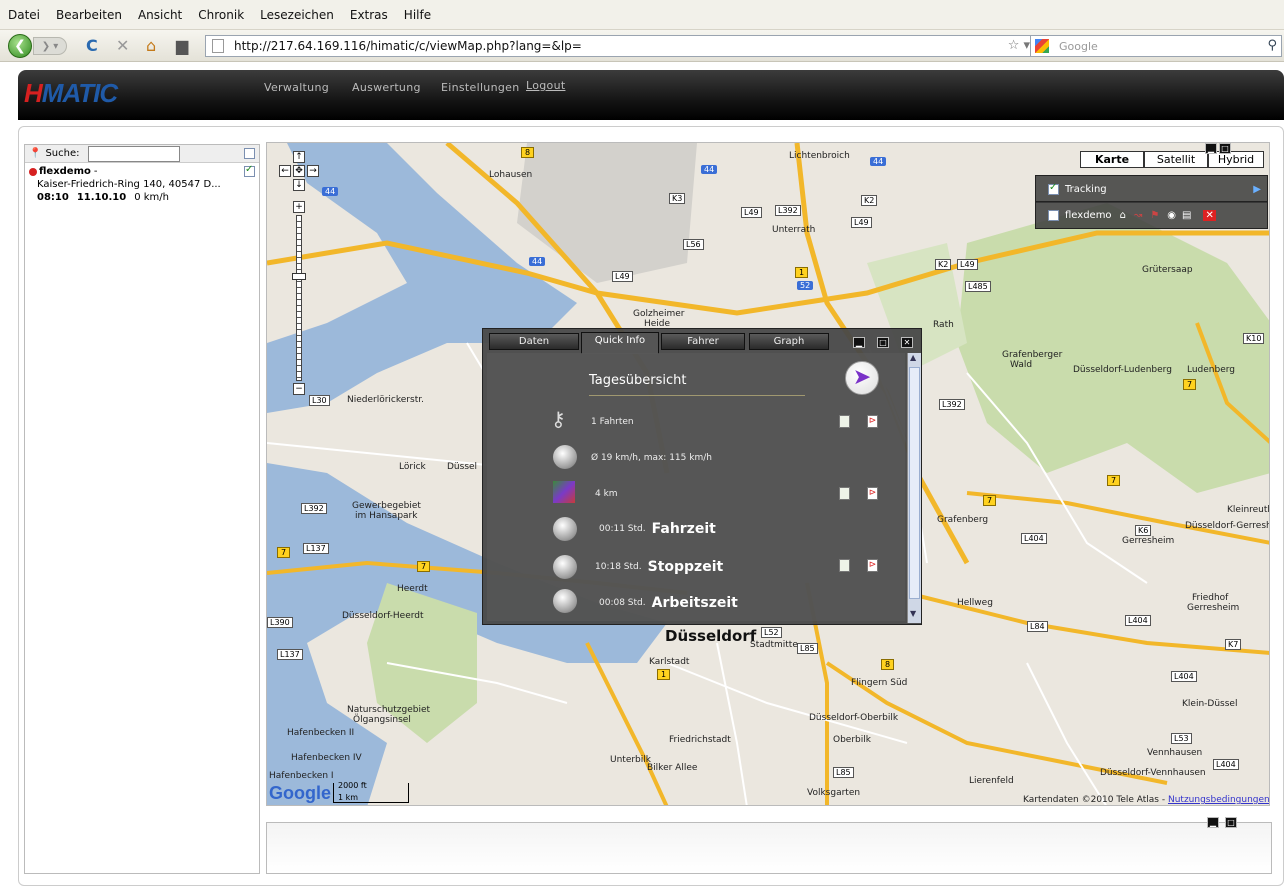 The height and width of the screenshot is (891, 1284). I want to click on zoom-out-button: −, so click(299, 389).